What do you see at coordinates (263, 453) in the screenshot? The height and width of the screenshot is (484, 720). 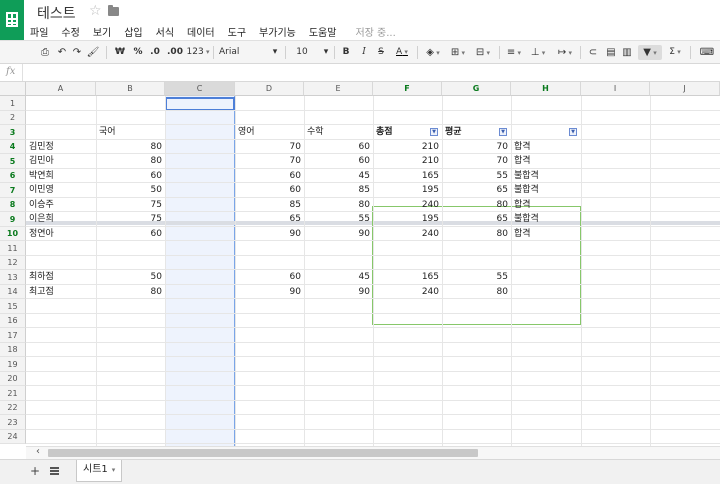 I see `scrollbar-thumb` at bounding box center [263, 453].